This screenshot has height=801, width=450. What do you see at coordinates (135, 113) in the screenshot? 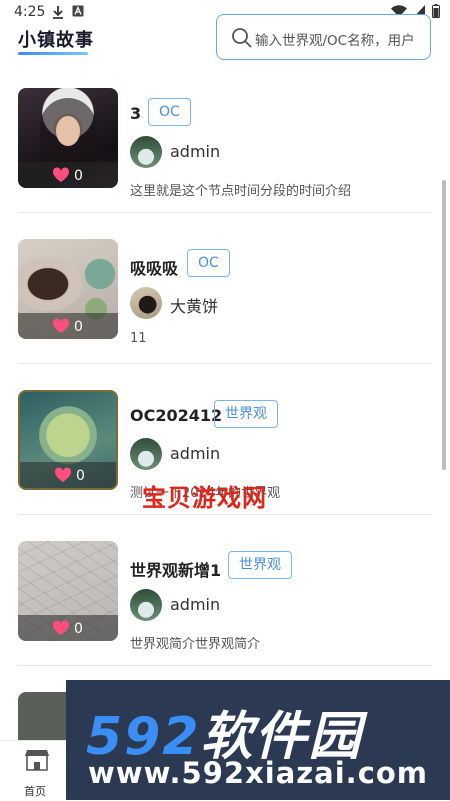
I see `item-title: 3` at bounding box center [135, 113].